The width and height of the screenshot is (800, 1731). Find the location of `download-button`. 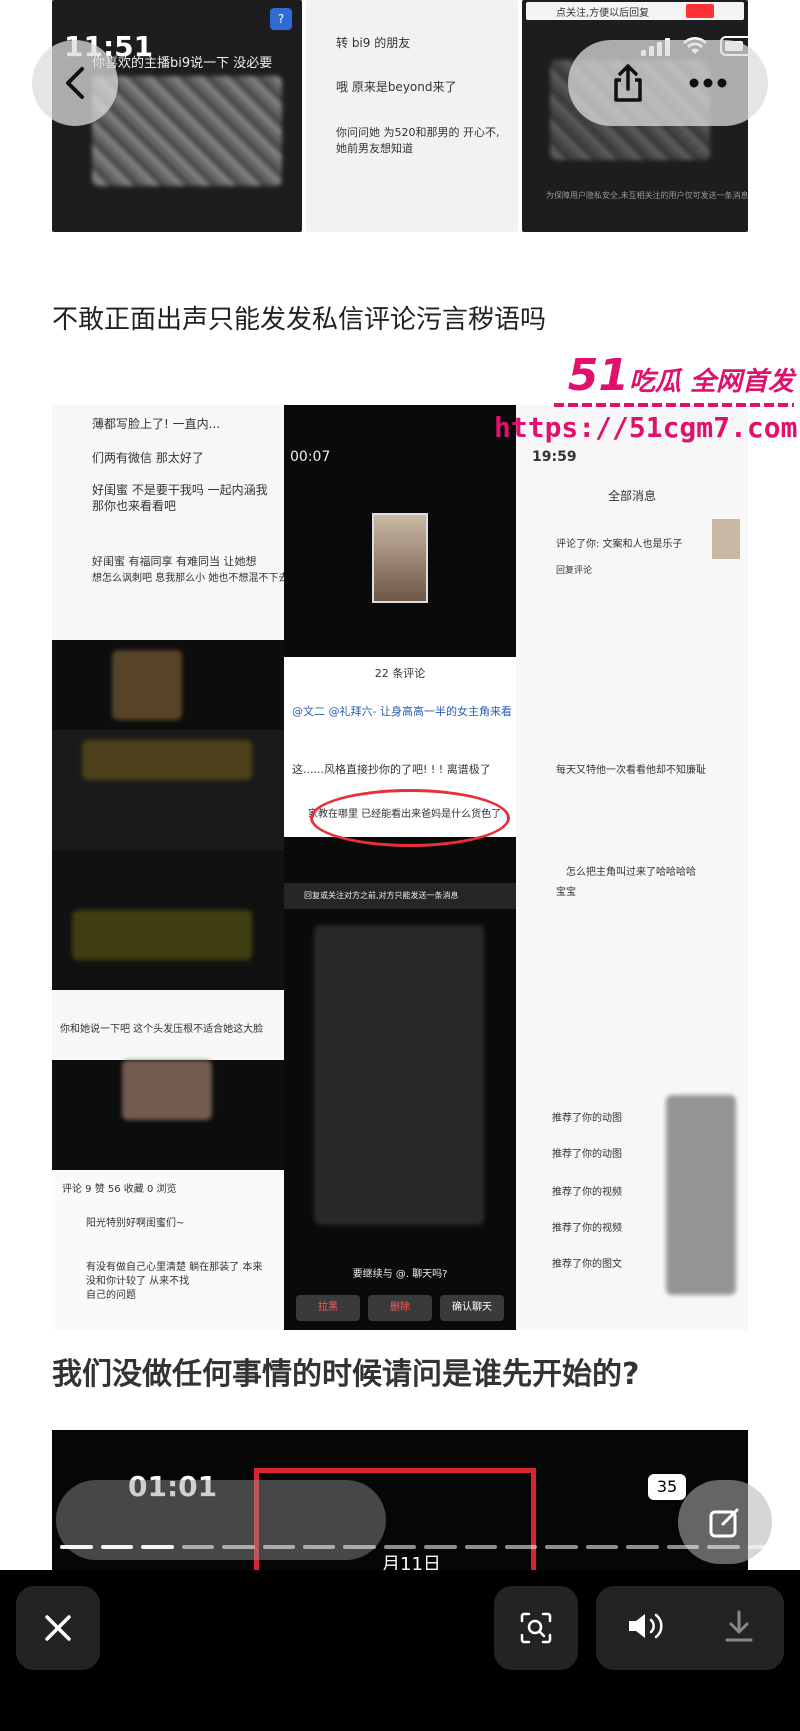

download-button is located at coordinates (739, 1628).